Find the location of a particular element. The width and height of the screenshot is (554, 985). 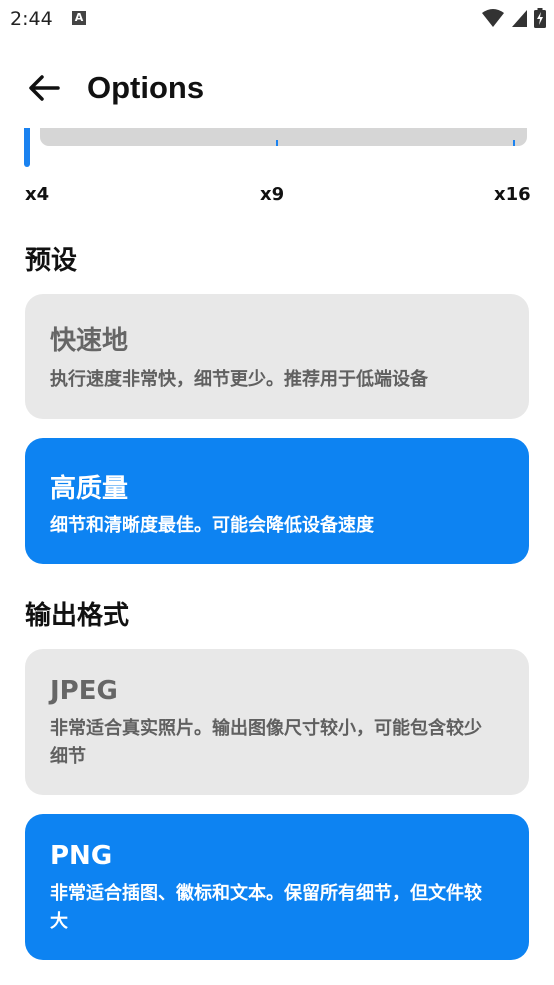

back-button is located at coordinates (44, 88).